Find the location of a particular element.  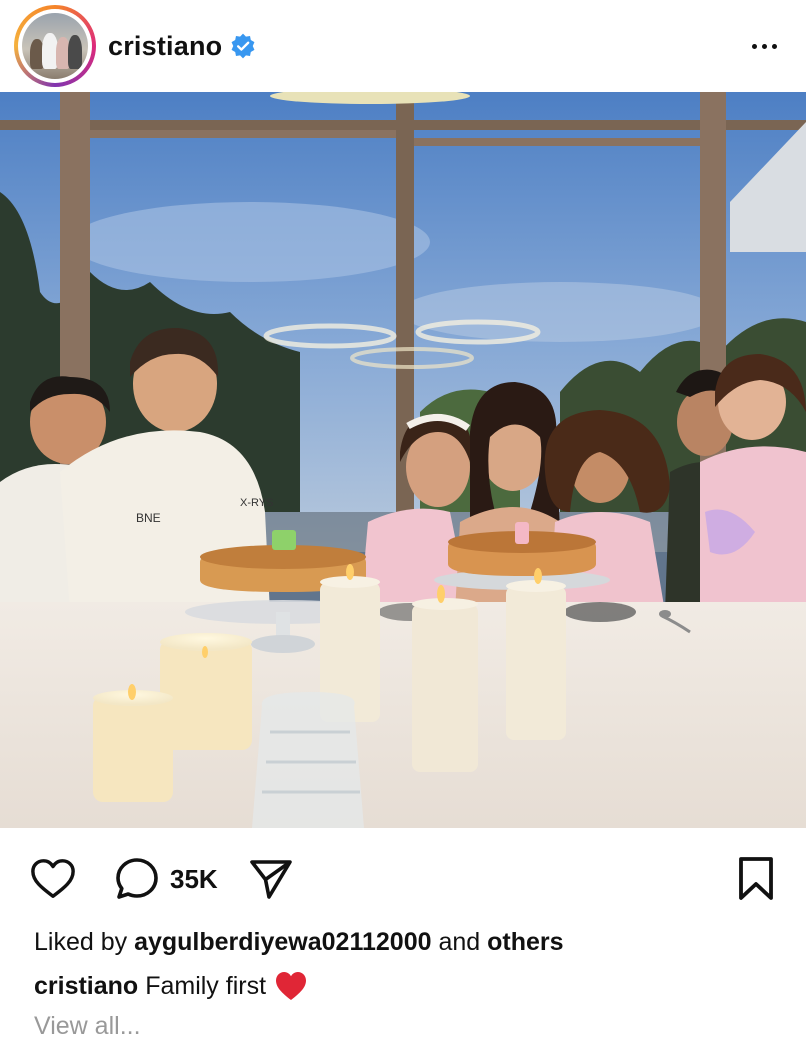

caption-text: Family first is located at coordinates (206, 985).